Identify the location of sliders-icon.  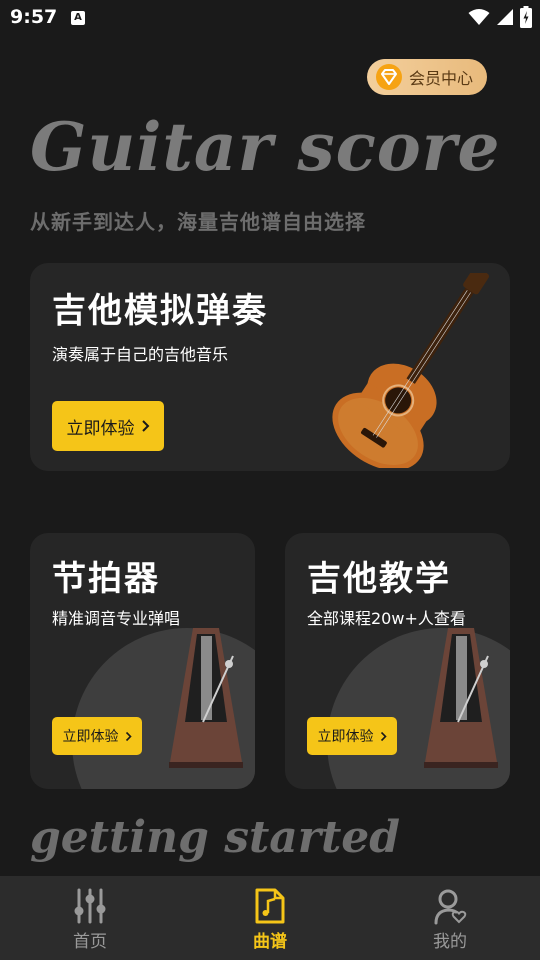
(90, 906).